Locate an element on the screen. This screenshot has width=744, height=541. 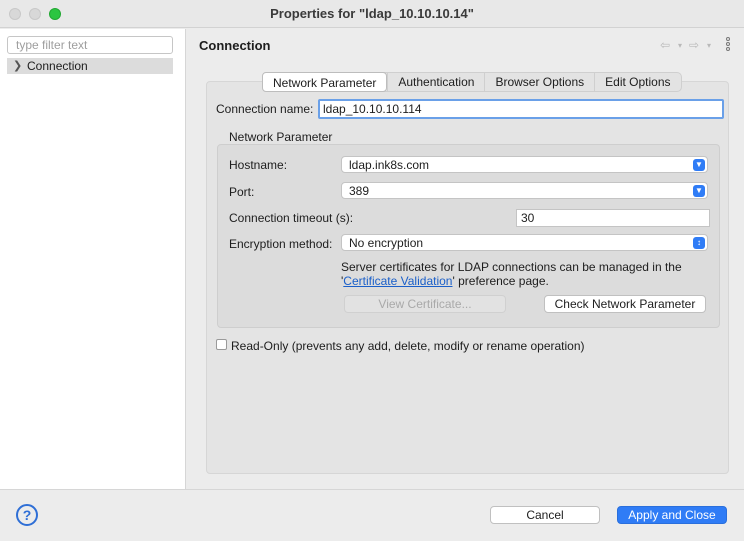
window-title: Properties for "ldap_10.10.10.14" is located at coordinates (372, 13).